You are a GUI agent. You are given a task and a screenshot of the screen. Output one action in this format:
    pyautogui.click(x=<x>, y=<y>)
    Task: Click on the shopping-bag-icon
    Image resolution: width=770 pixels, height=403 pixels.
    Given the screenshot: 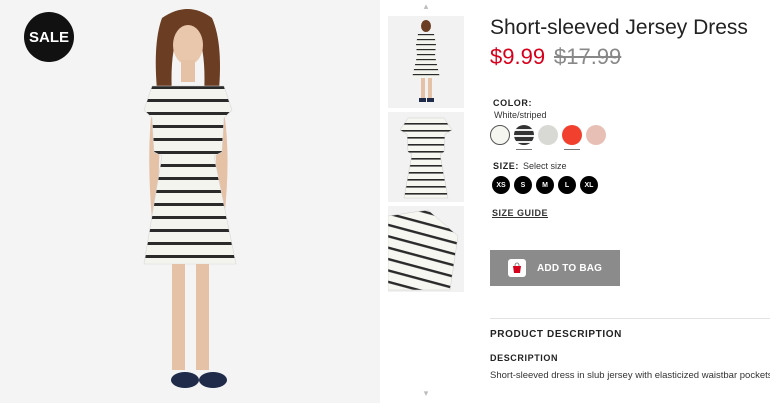 What is the action you would take?
    pyautogui.click(x=517, y=268)
    